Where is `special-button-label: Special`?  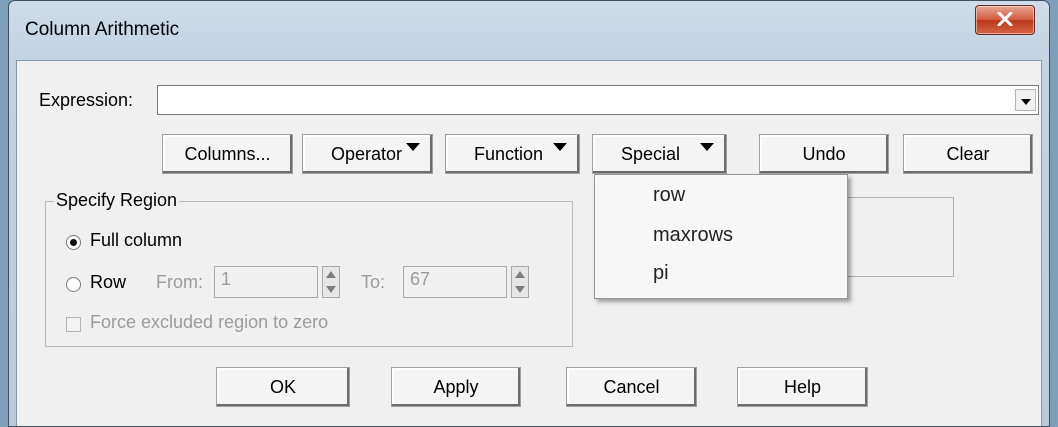
special-button-label: Special is located at coordinates (651, 153).